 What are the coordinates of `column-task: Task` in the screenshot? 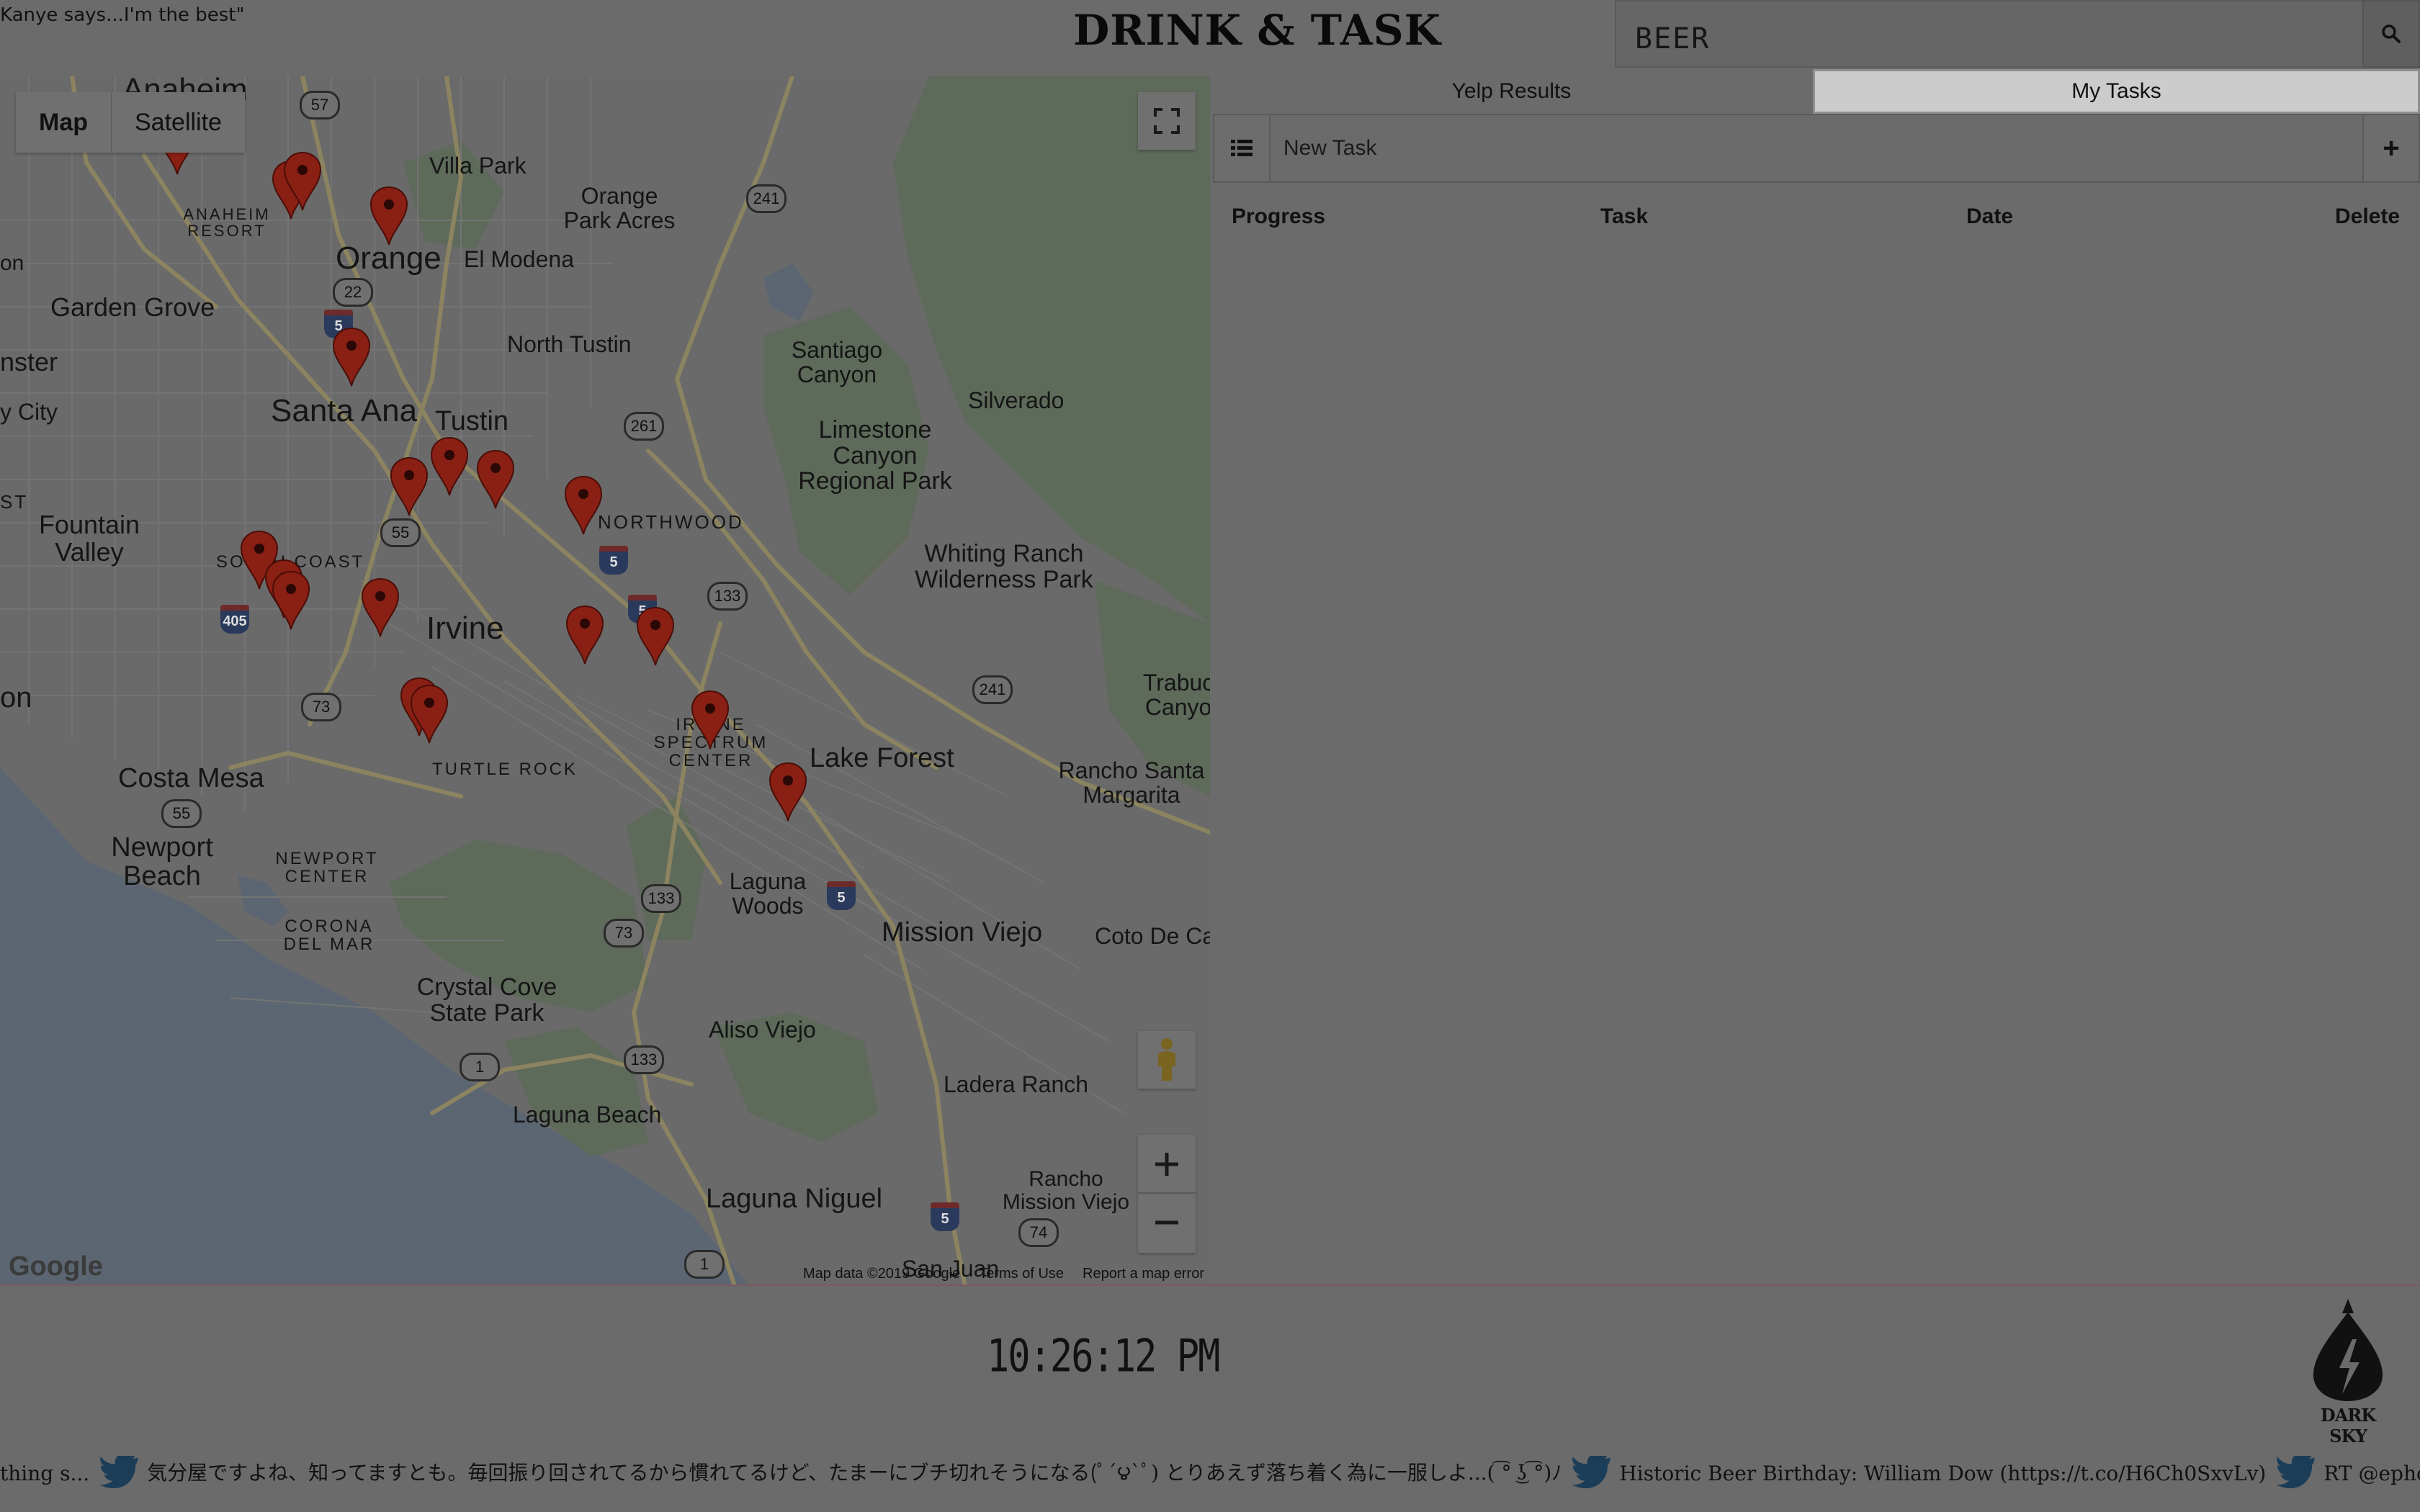 It's located at (1624, 216).